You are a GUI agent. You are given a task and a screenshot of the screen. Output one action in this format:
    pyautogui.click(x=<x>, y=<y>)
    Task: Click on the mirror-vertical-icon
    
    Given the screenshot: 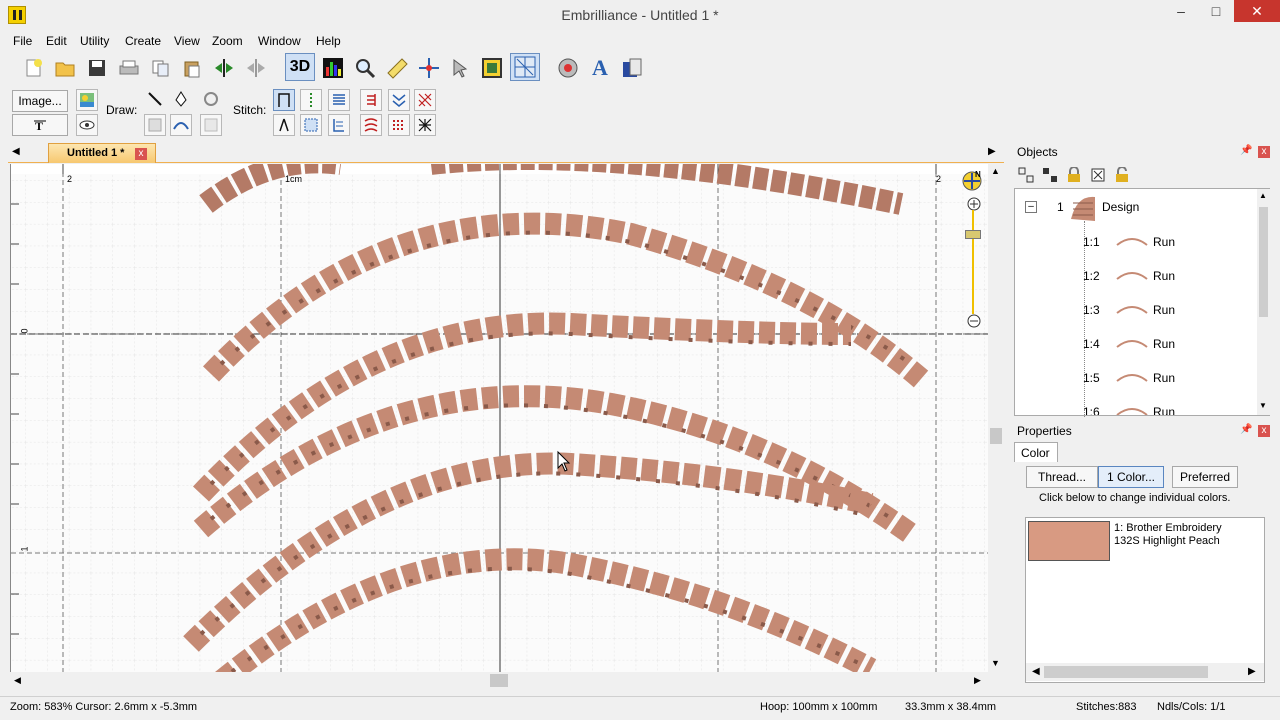 What is the action you would take?
    pyautogui.click(x=256, y=68)
    